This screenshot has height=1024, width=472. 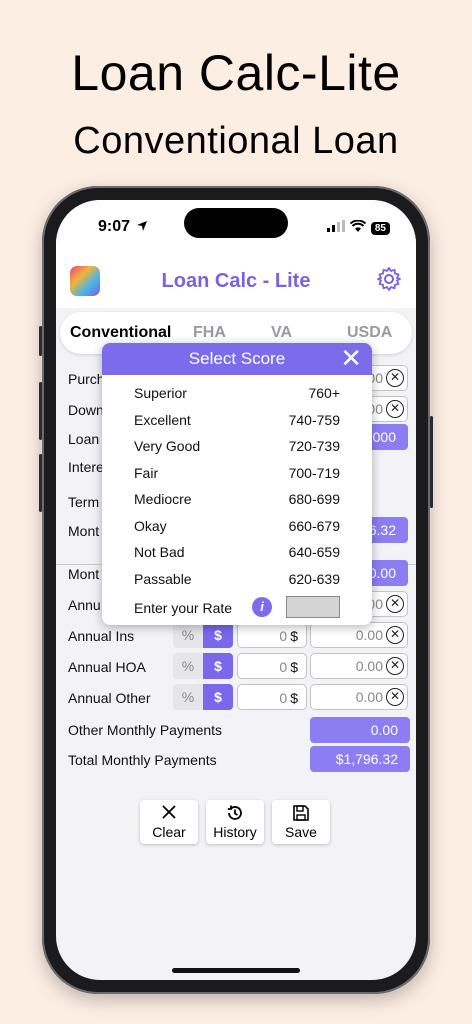 I want to click on total-monthly-label: Total Monthly Payments, so click(x=142, y=760).